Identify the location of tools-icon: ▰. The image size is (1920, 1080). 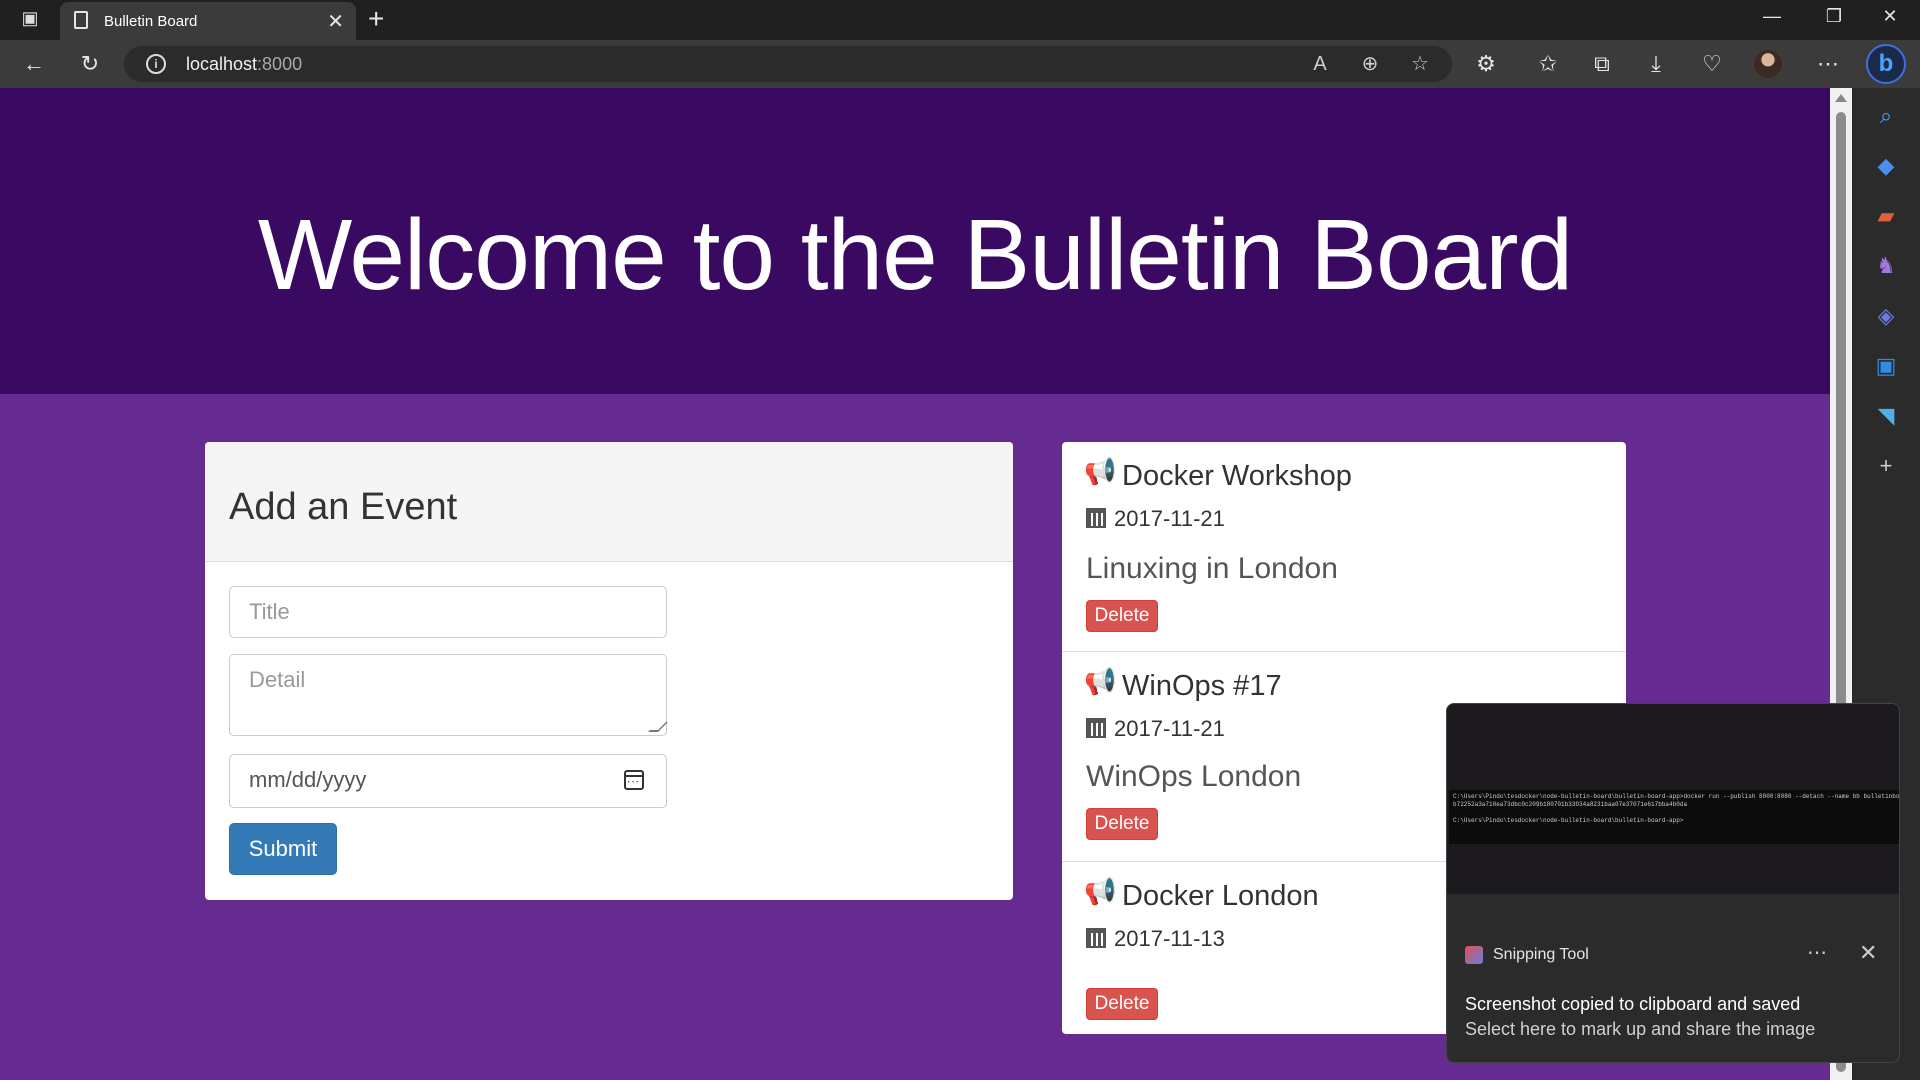
(1886, 216).